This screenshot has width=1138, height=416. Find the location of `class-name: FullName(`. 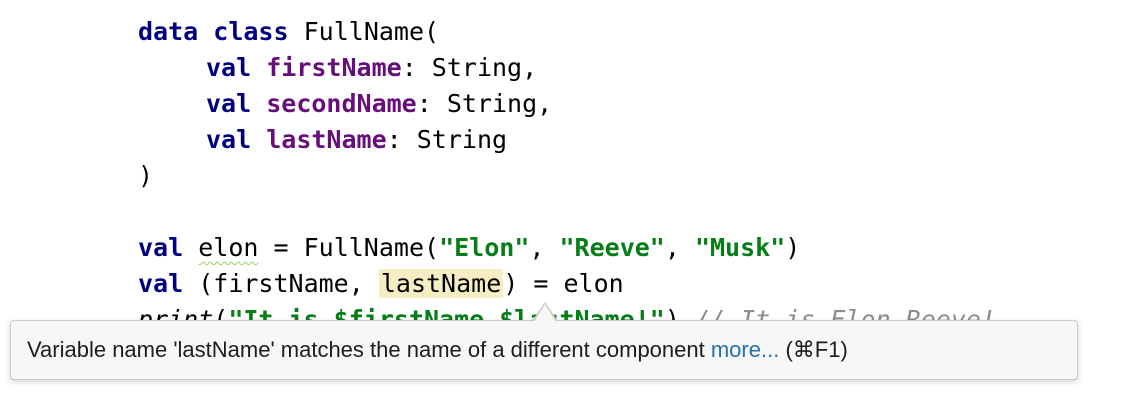

class-name: FullName( is located at coordinates (371, 31).